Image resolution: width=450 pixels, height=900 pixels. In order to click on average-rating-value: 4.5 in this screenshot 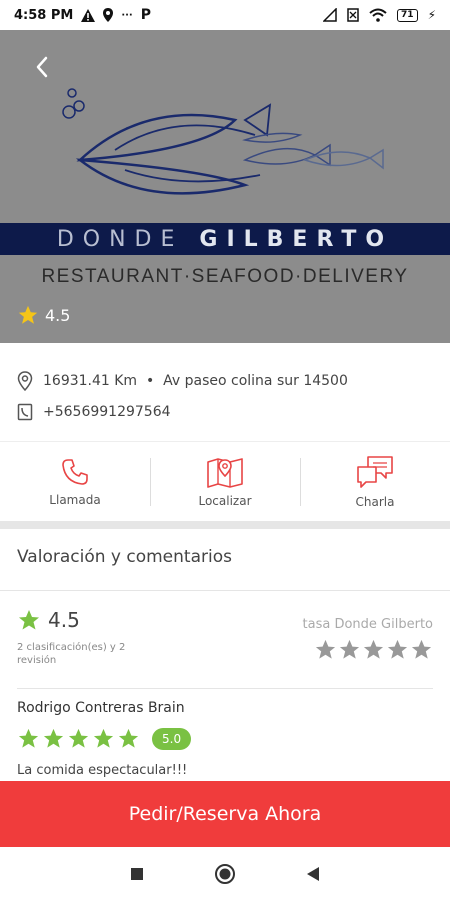, I will do `click(64, 620)`.